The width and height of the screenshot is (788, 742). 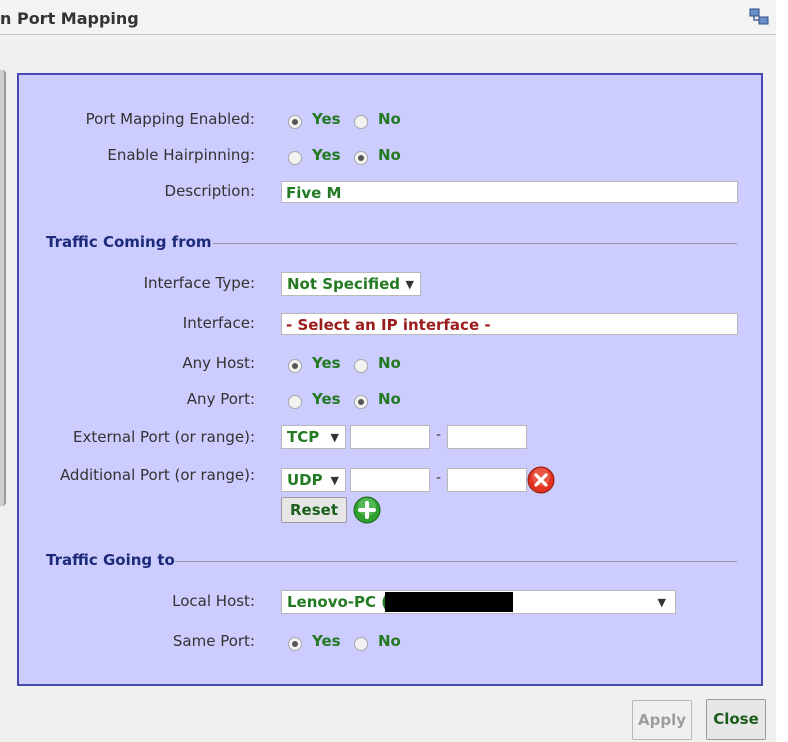 I want to click on port-mapping-enabled-no-label: No, so click(x=389, y=119).